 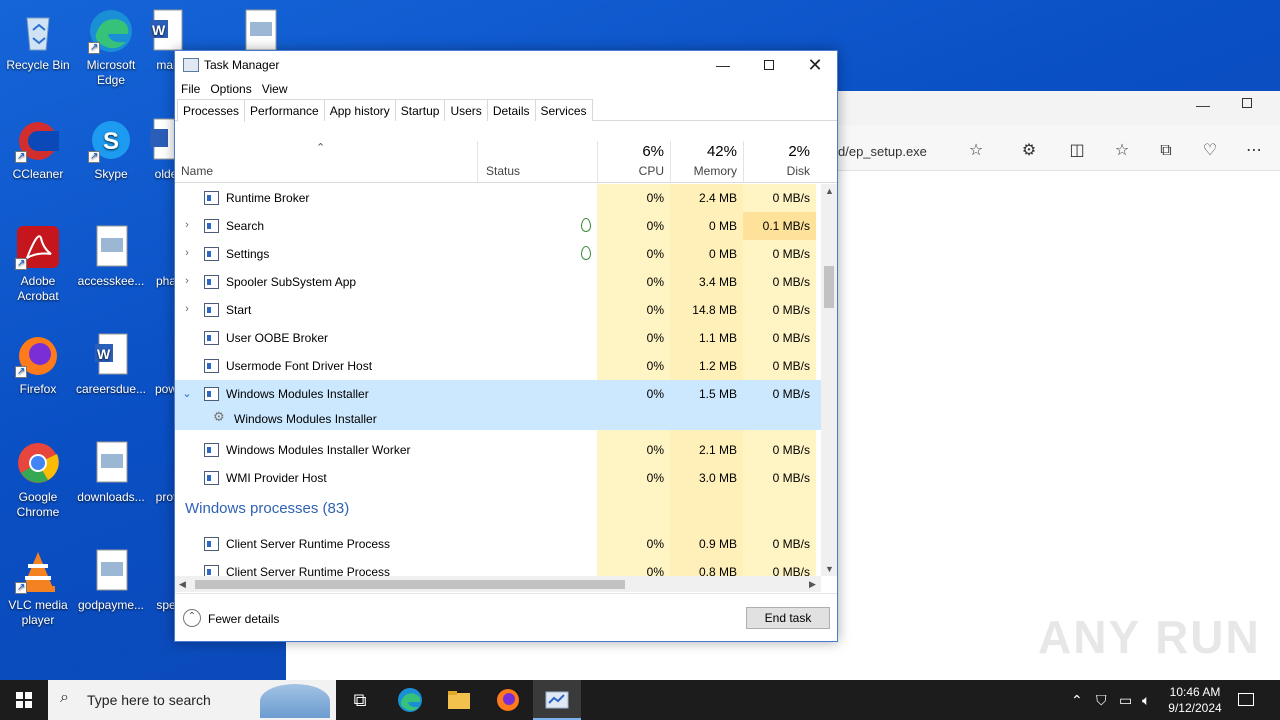 I want to click on column-cpu: 6% CPU, so click(x=633, y=162).